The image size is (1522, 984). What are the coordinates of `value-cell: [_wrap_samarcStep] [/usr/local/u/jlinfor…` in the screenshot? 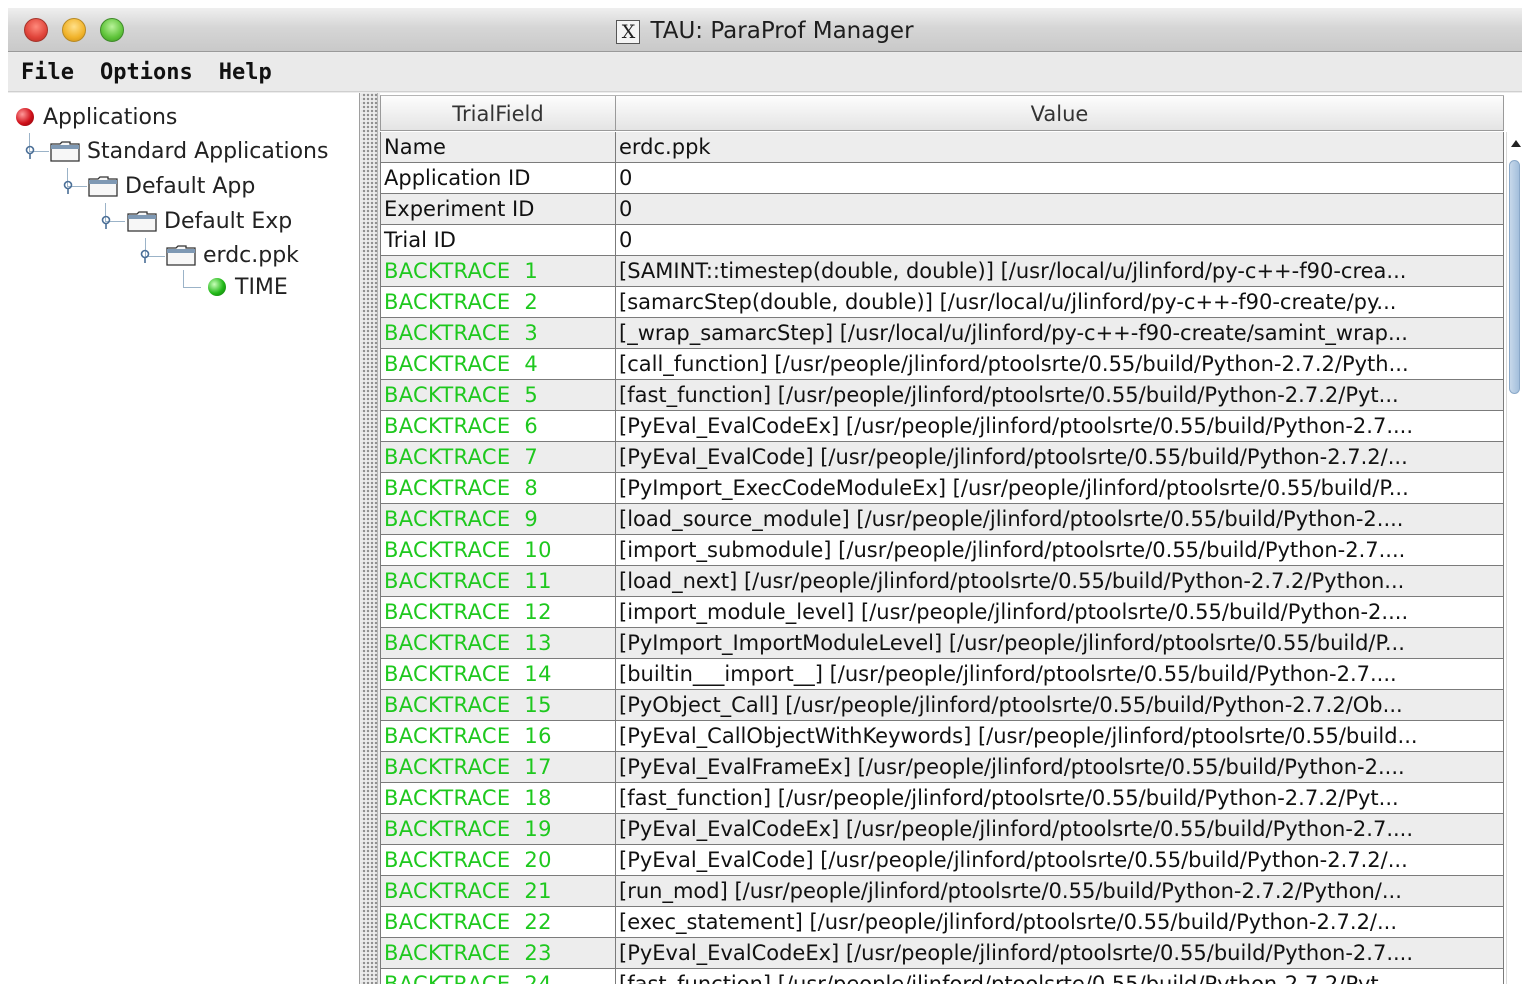 It's located at (1060, 333).